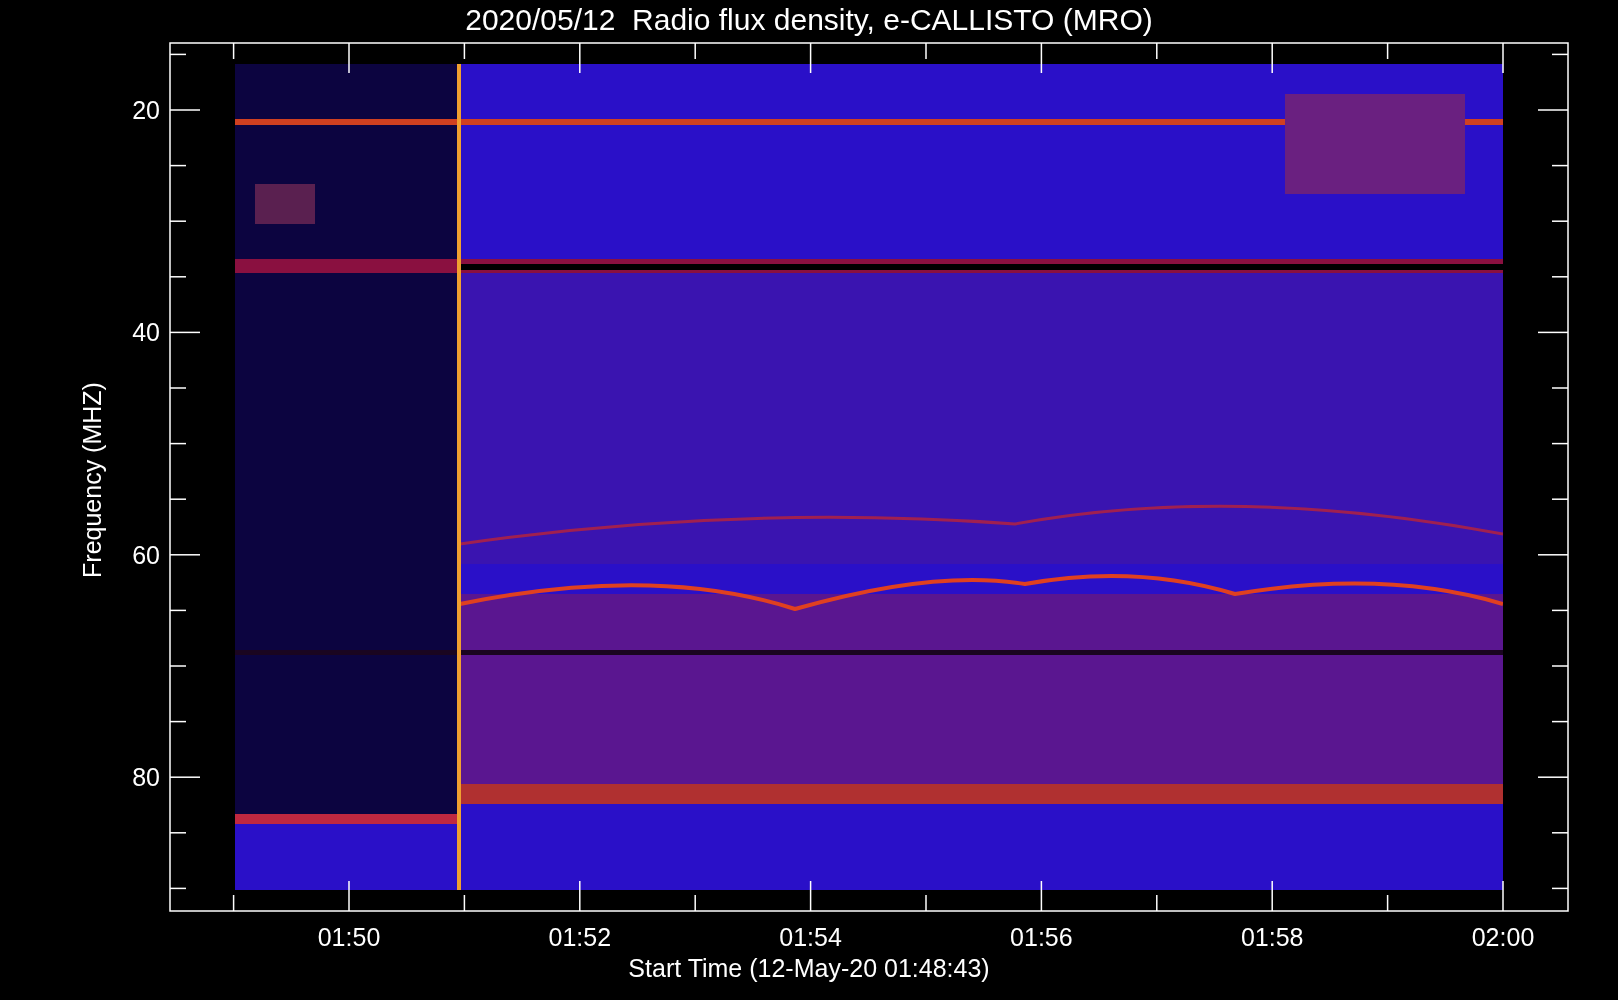 This screenshot has width=1618, height=1000. I want to click on x-axis-label: Start Time (12-May-20 01:48:43), so click(809, 968).